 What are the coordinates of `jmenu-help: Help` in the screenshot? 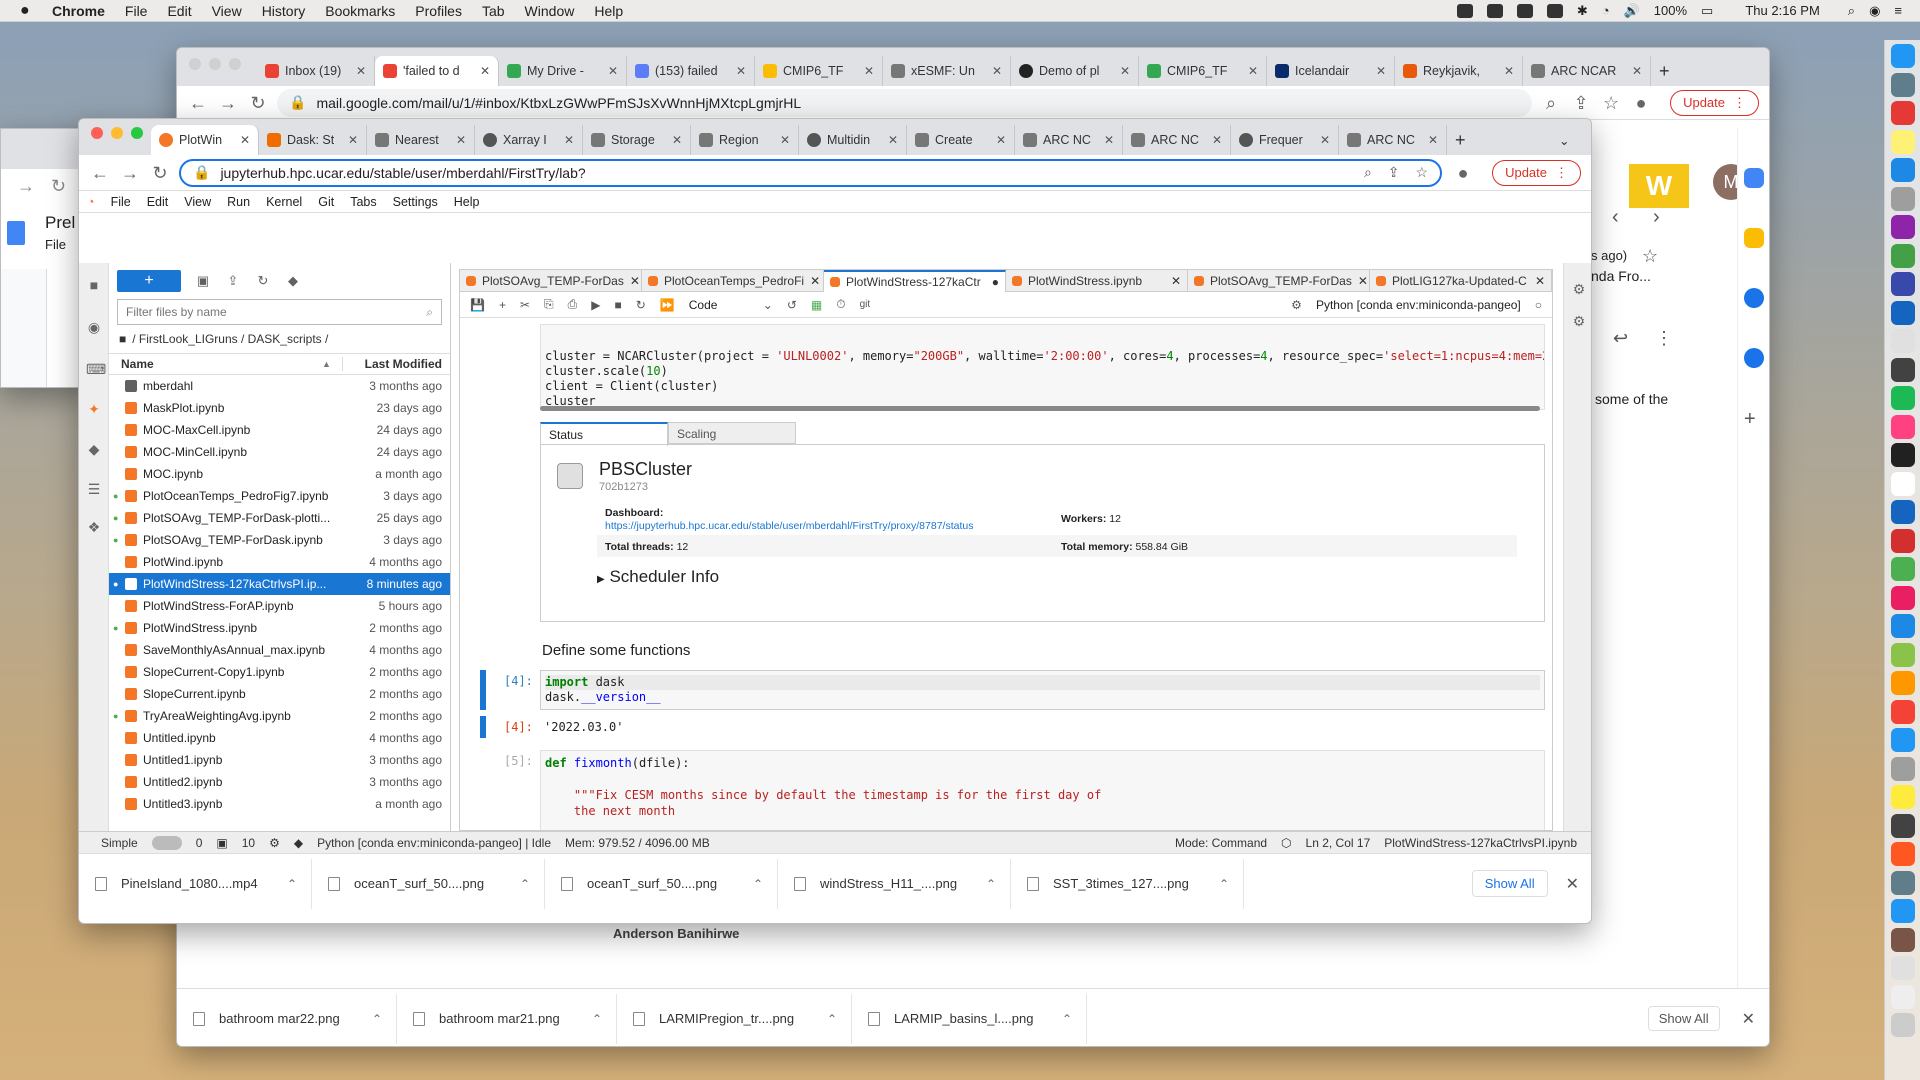 It's located at (467, 202).